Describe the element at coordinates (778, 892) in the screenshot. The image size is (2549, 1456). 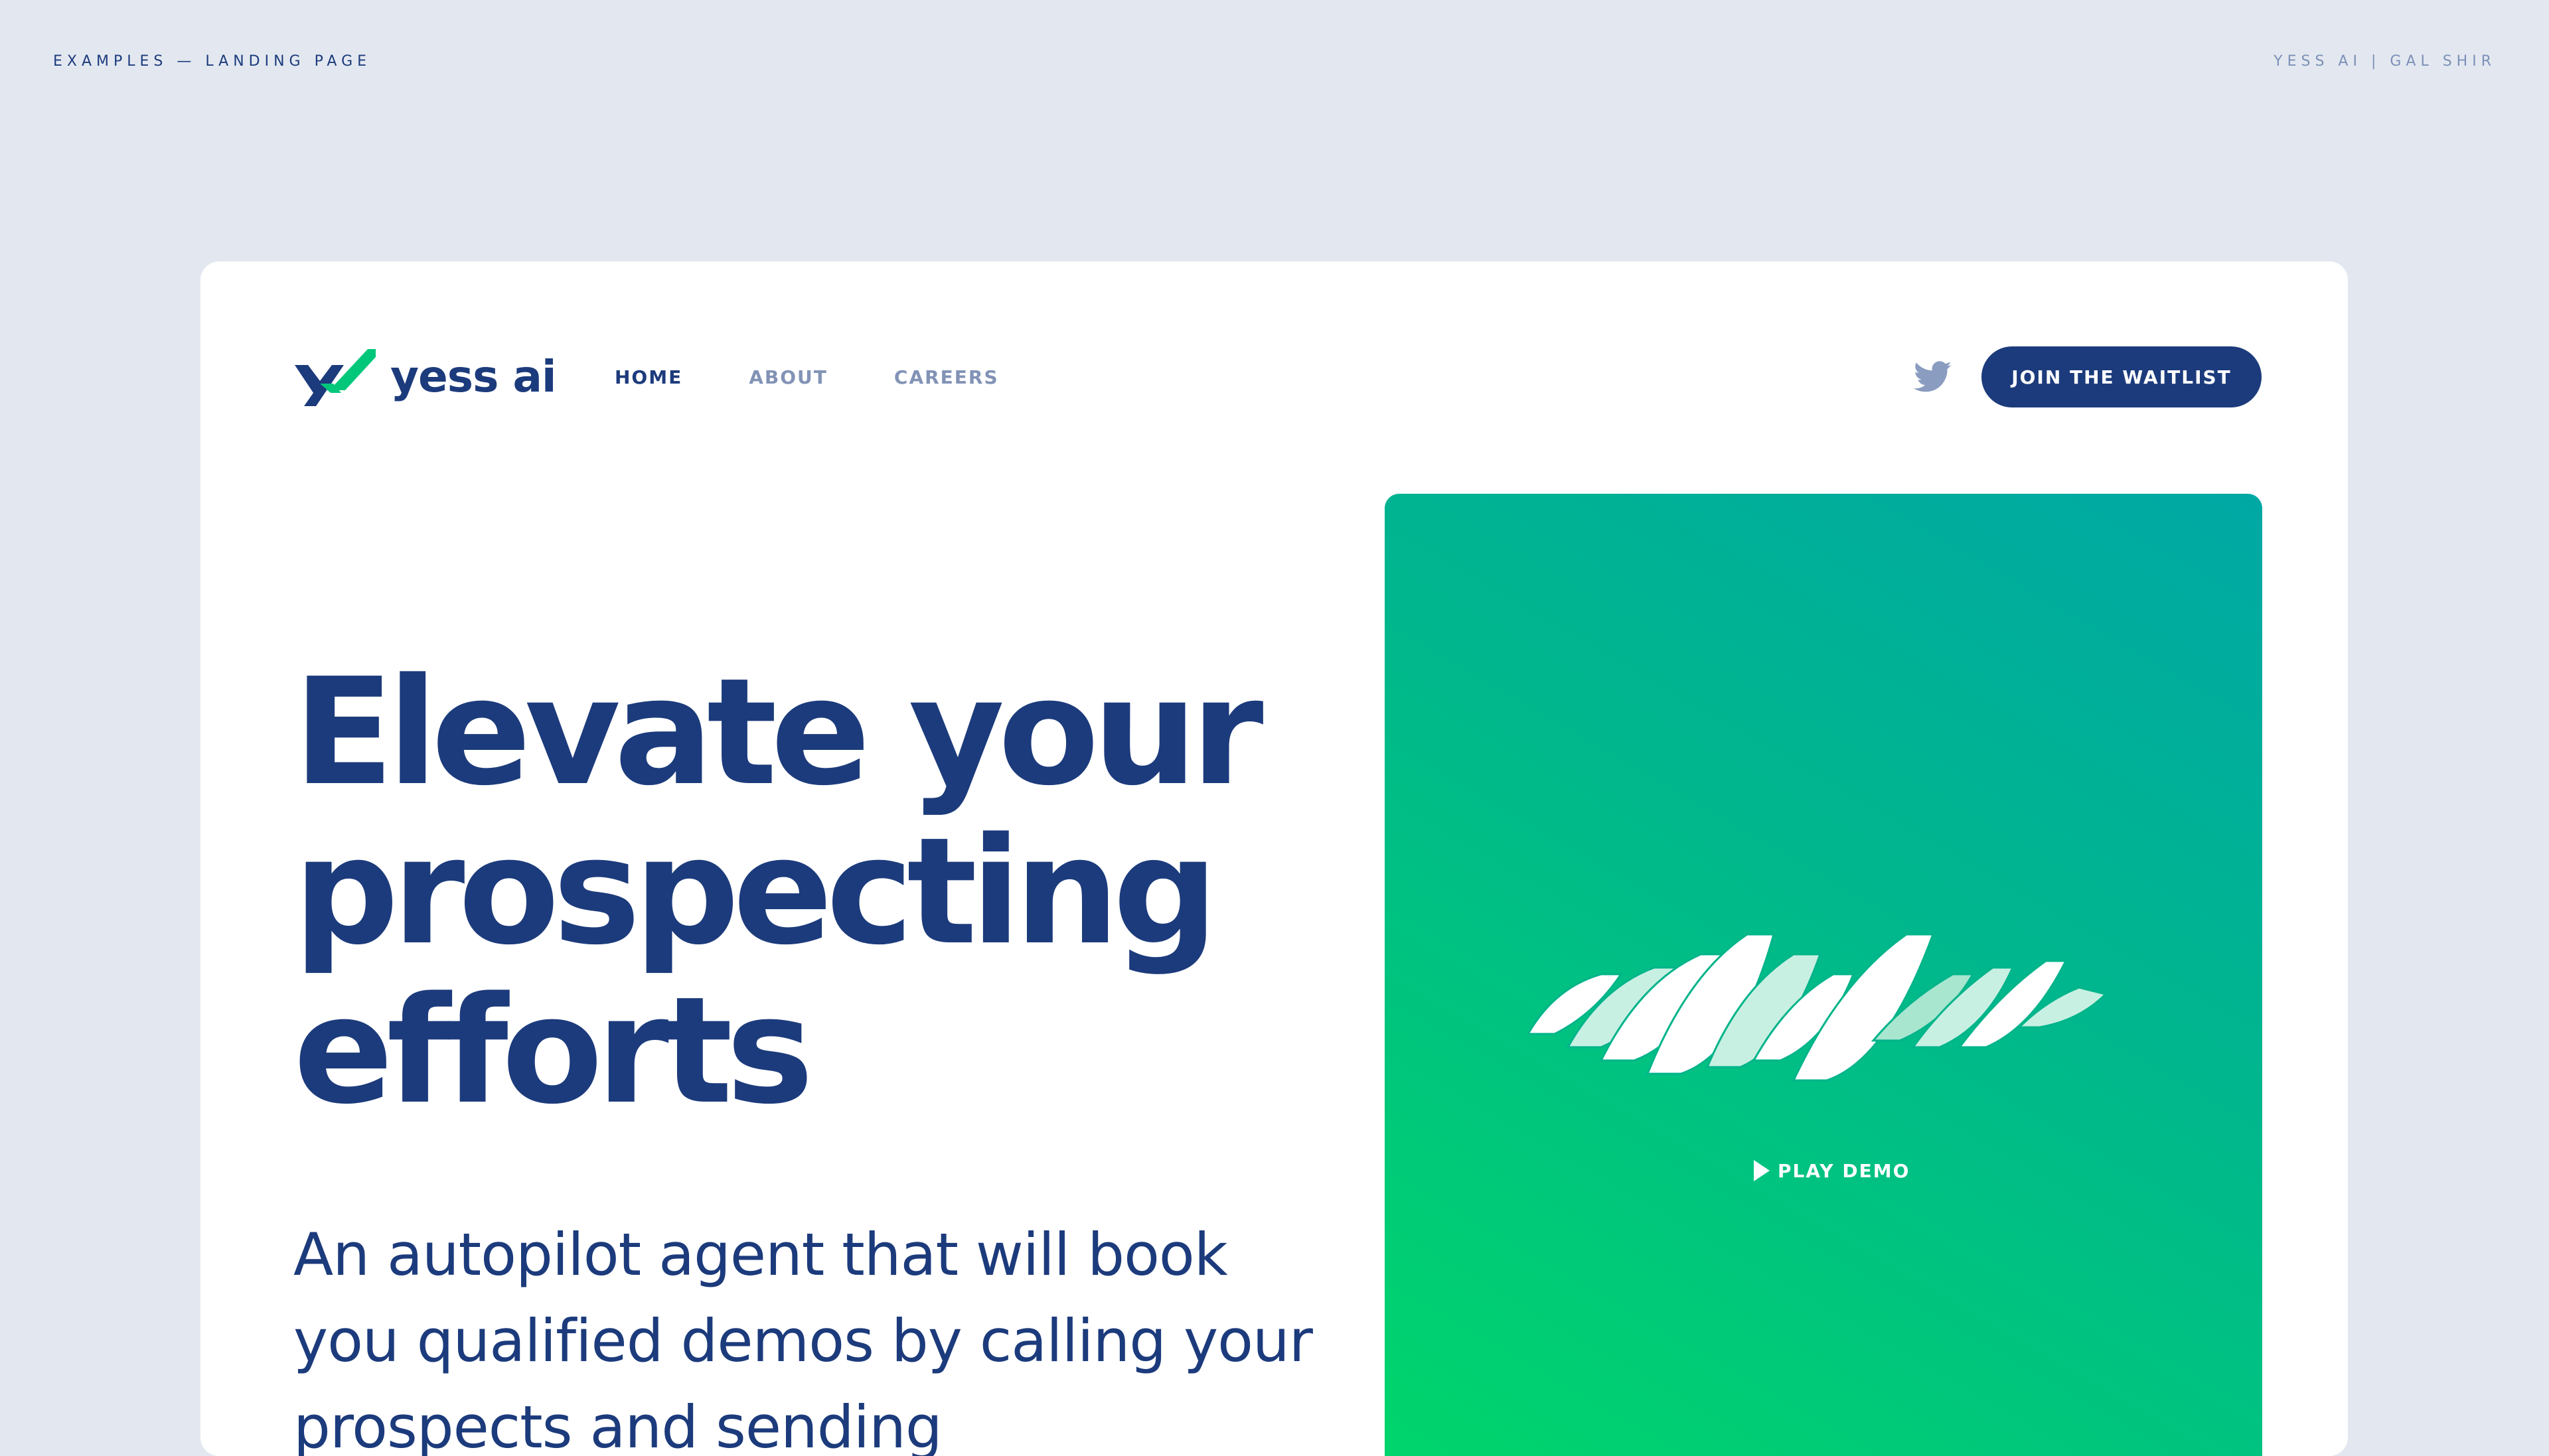
I see `hero-headline: Elevate your prospecting efforts` at that location.